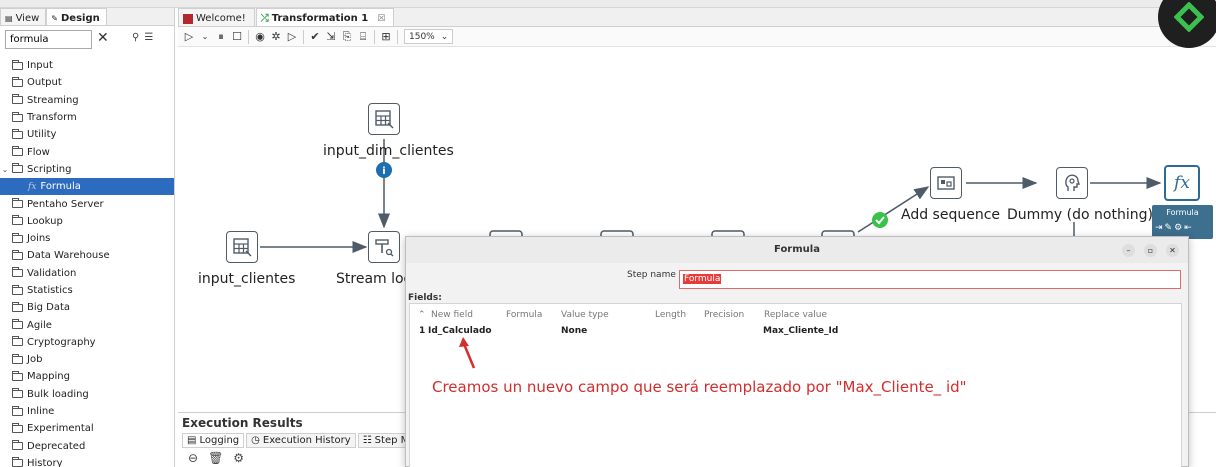 The width and height of the screenshot is (1216, 467). What do you see at coordinates (381, 19) in the screenshot?
I see `close-tab-icon: ☒` at bounding box center [381, 19].